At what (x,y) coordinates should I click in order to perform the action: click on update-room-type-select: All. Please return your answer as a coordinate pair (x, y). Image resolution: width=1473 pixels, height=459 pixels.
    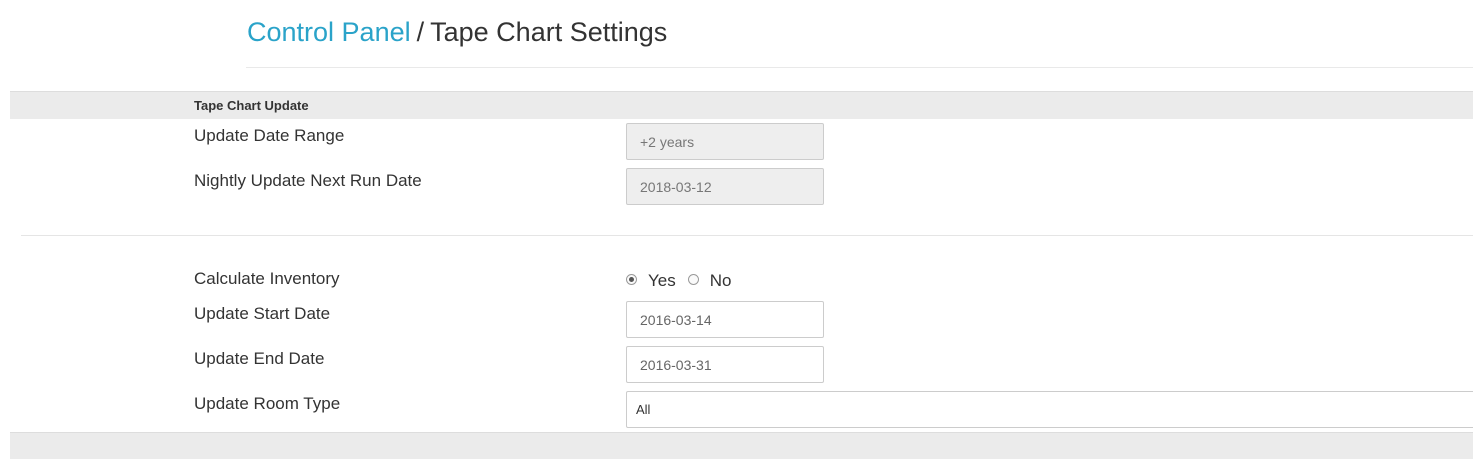
    Looking at the image, I should click on (1049, 409).